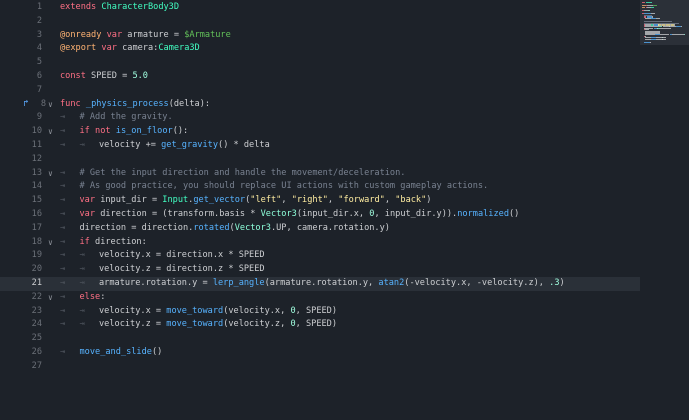 This screenshot has height=420, width=689. I want to click on code-token: @export, so click(78, 48).